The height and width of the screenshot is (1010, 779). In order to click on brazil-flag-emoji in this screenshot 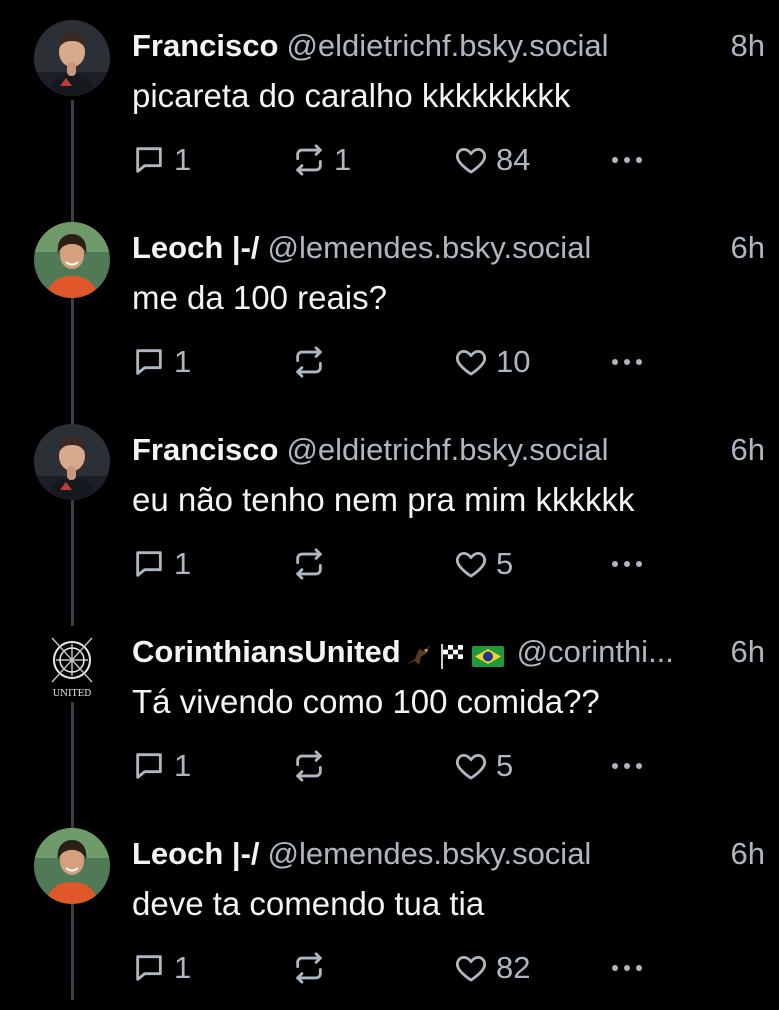, I will do `click(487, 656)`.